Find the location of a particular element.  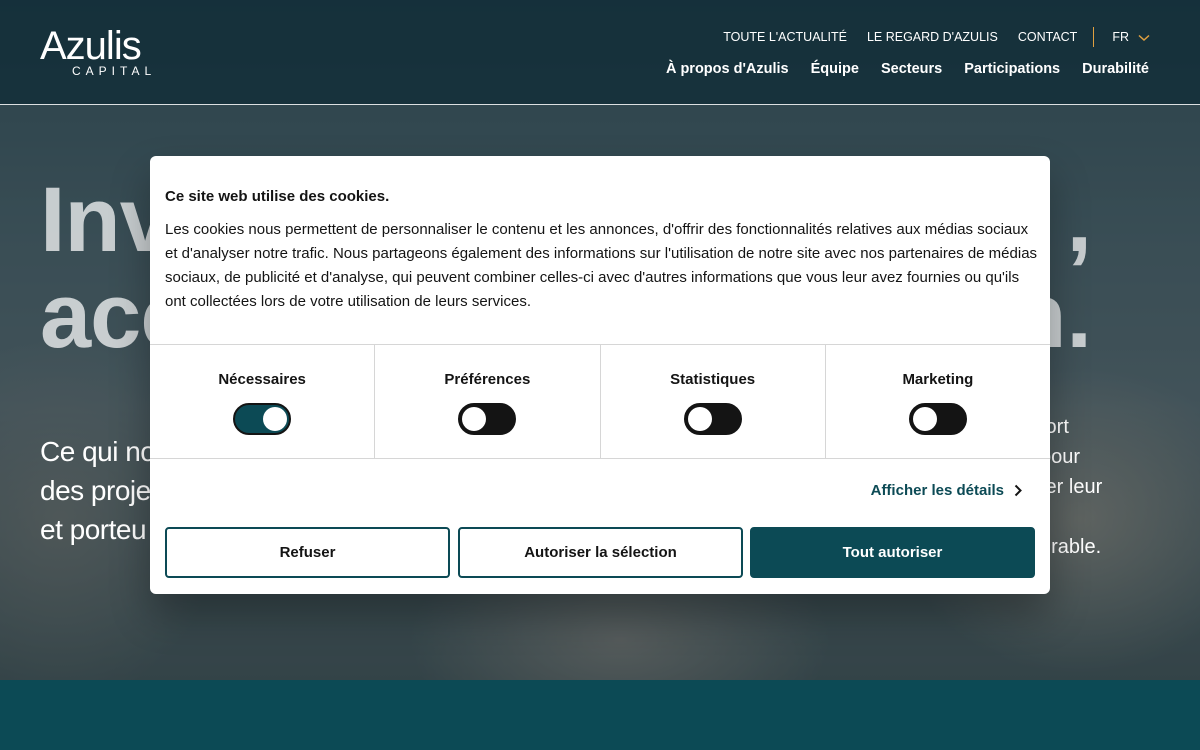

consent-label: Statistiques is located at coordinates (713, 379).